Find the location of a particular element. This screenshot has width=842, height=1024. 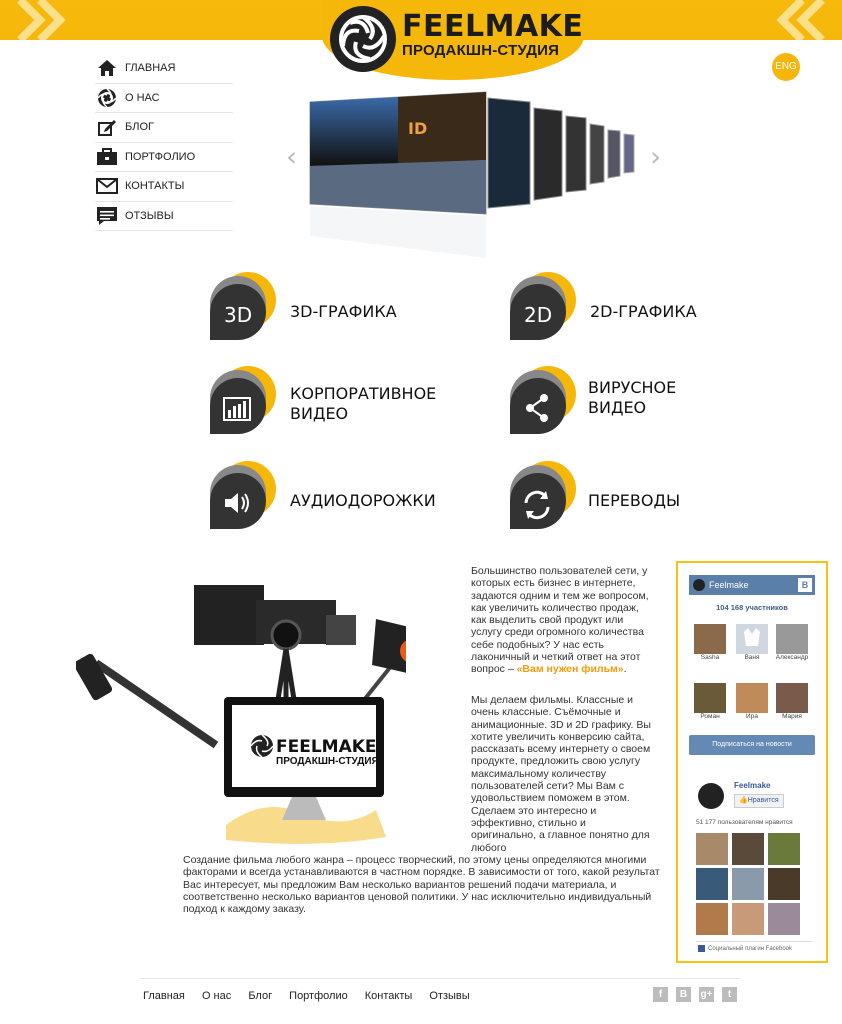

monitor-brand: FEELMAKE is located at coordinates (326, 747).